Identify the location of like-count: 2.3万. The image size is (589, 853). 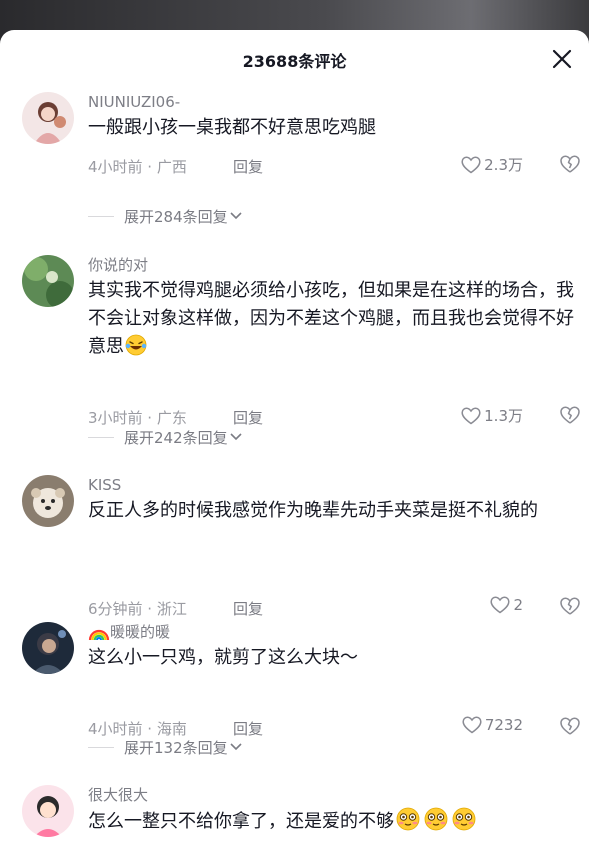
(503, 165).